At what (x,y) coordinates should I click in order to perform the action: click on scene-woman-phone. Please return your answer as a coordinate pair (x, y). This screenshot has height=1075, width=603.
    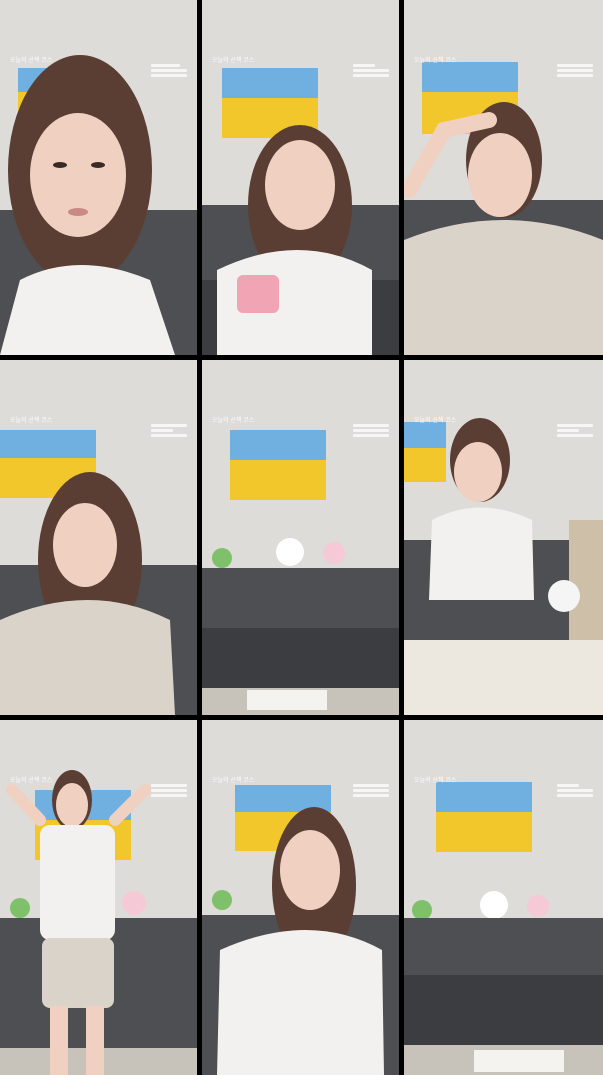
    Looking at the image, I should click on (300, 177).